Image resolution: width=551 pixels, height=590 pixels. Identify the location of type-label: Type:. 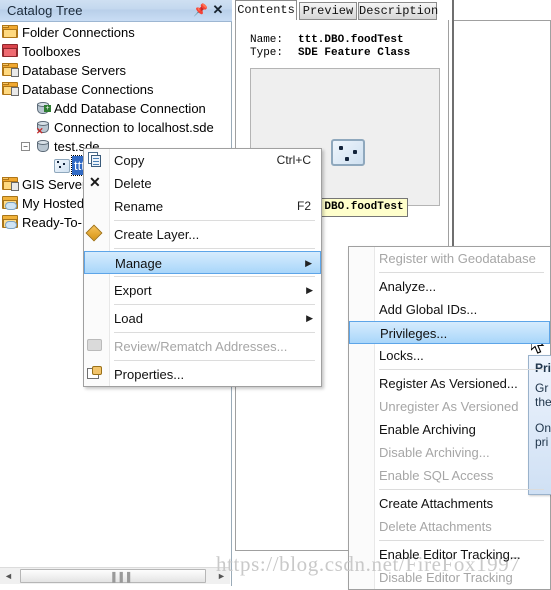
(267, 53).